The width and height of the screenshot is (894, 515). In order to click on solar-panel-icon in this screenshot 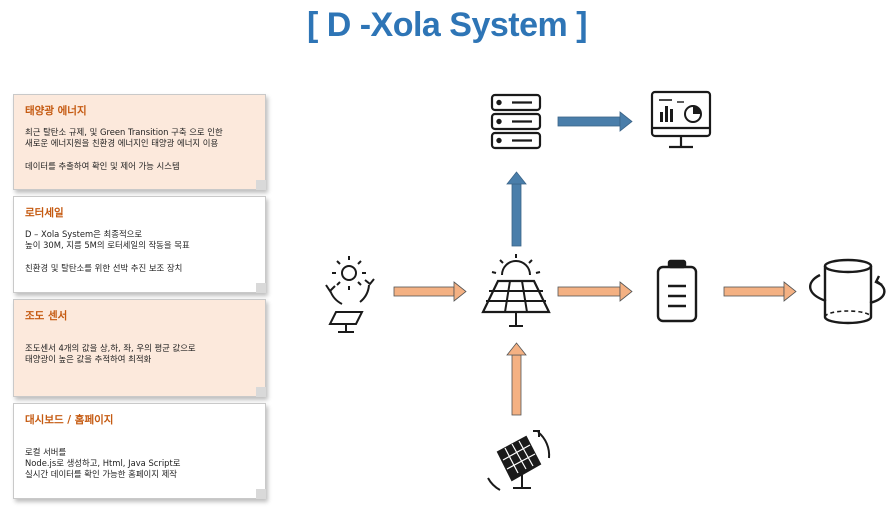, I will do `click(516, 290)`.